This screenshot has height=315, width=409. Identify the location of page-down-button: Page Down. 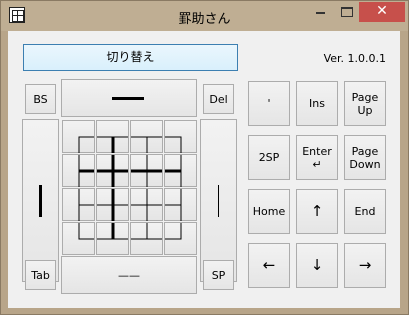
(365, 157).